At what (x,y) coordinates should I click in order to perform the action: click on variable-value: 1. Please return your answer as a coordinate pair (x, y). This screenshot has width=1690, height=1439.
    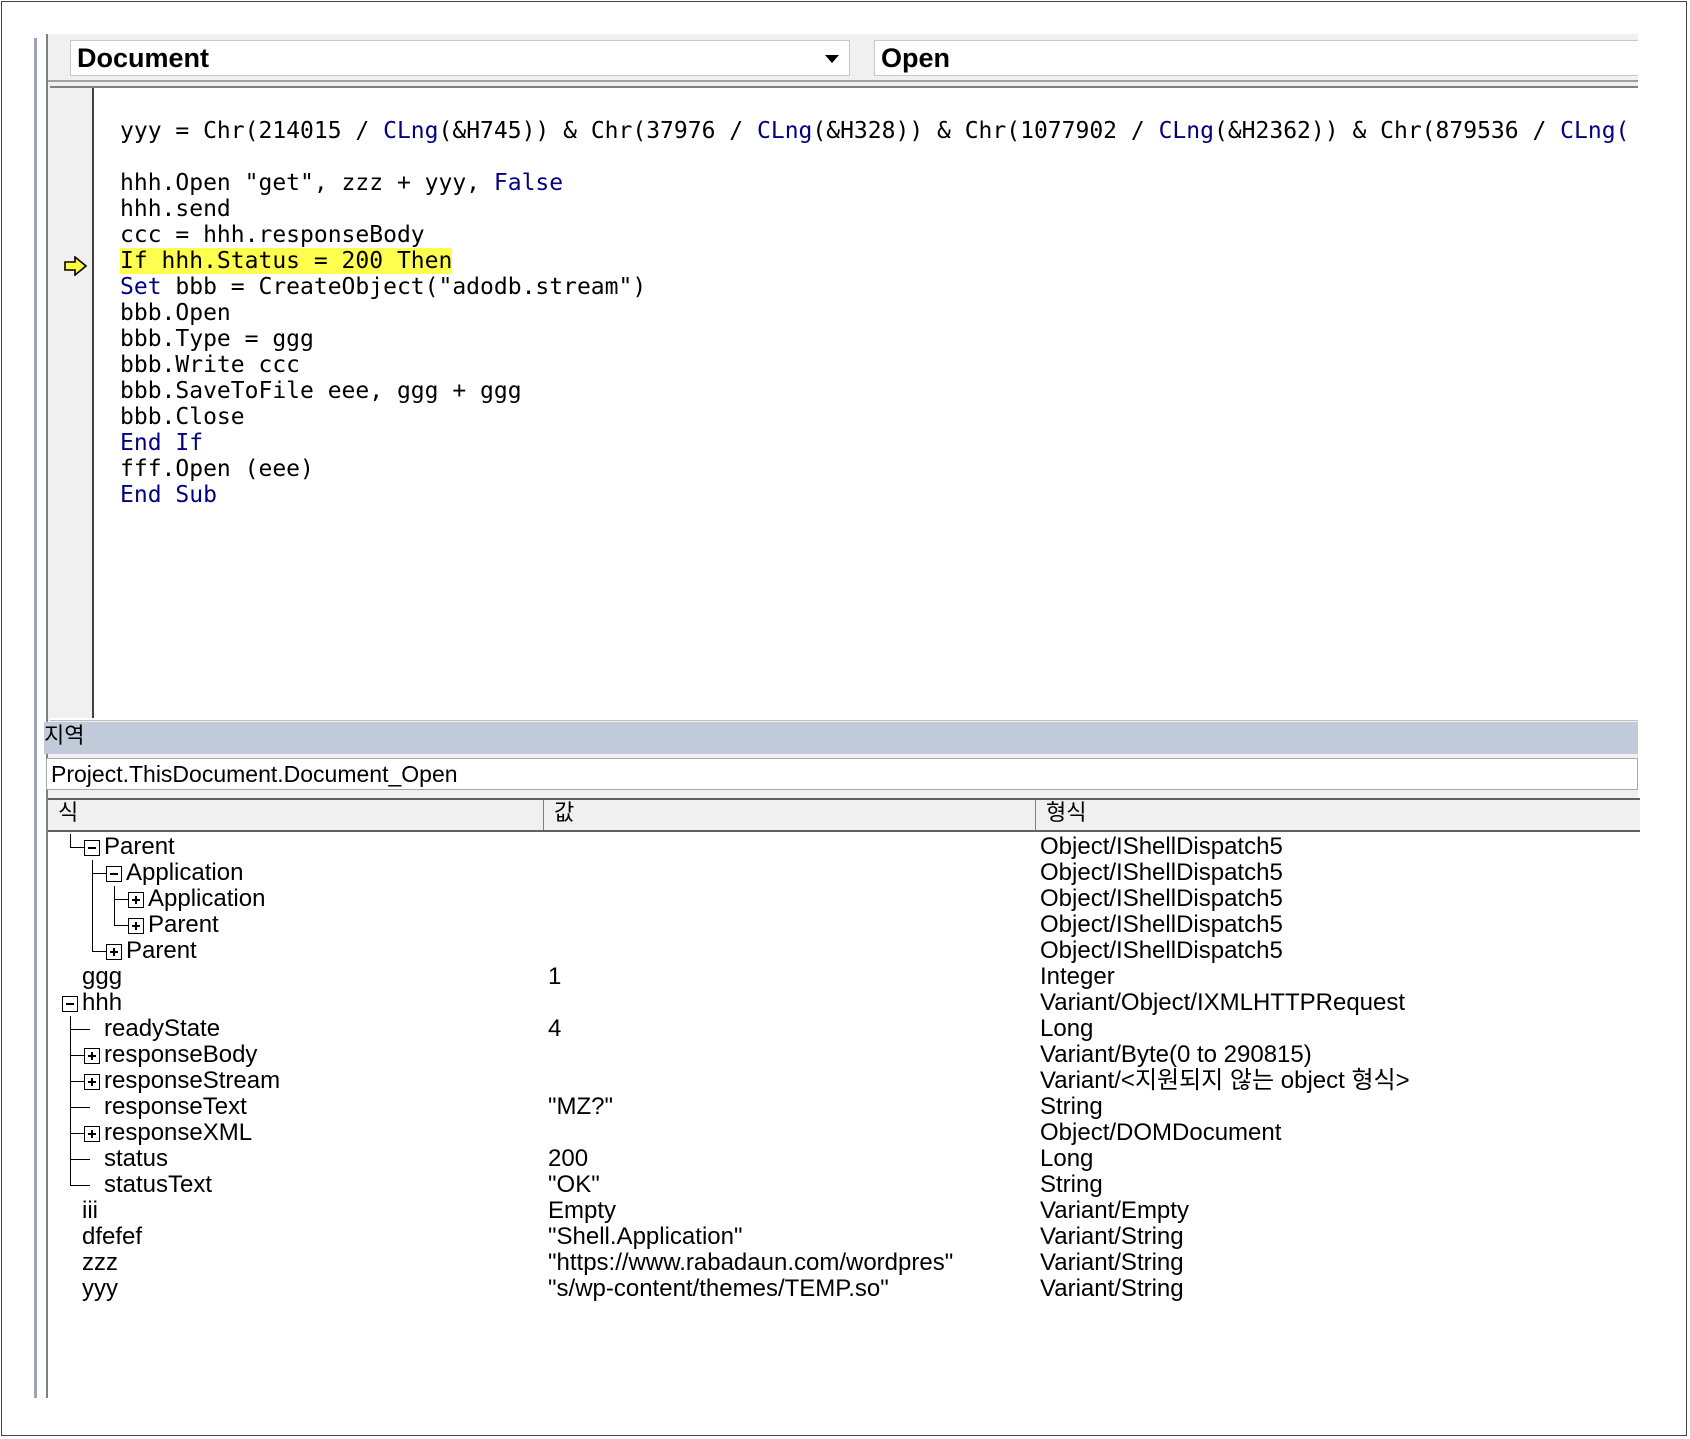
    Looking at the image, I should click on (554, 977).